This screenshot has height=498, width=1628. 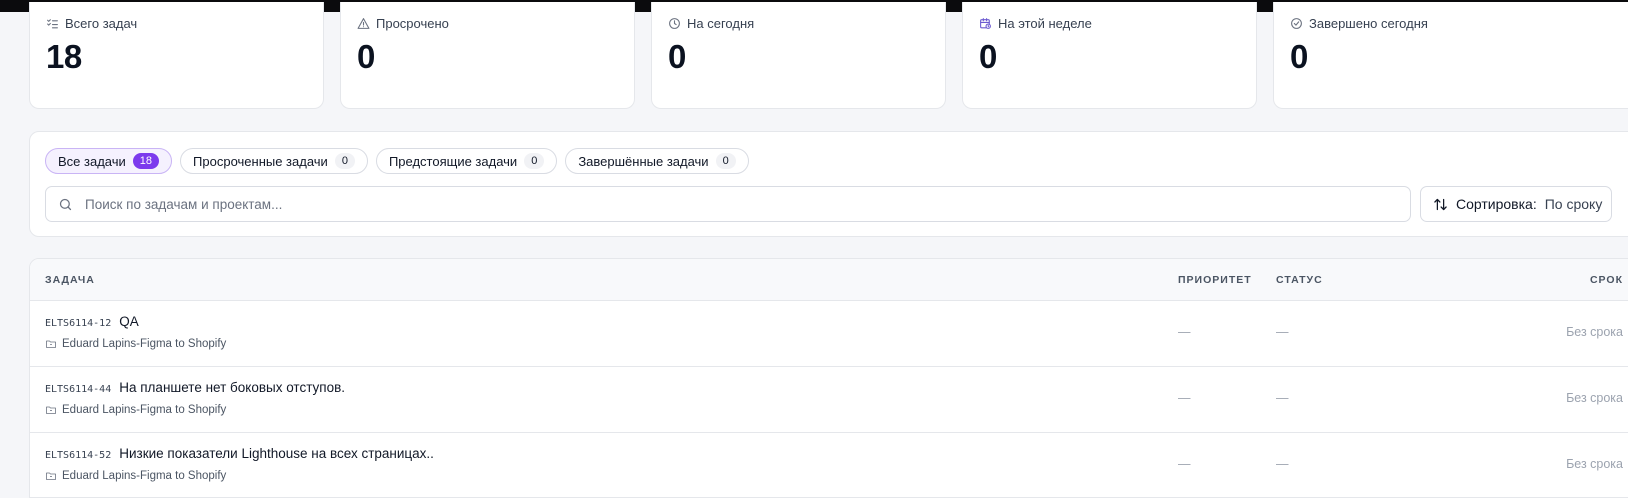 I want to click on tab-label: Предстоящие задачи, so click(x=453, y=161).